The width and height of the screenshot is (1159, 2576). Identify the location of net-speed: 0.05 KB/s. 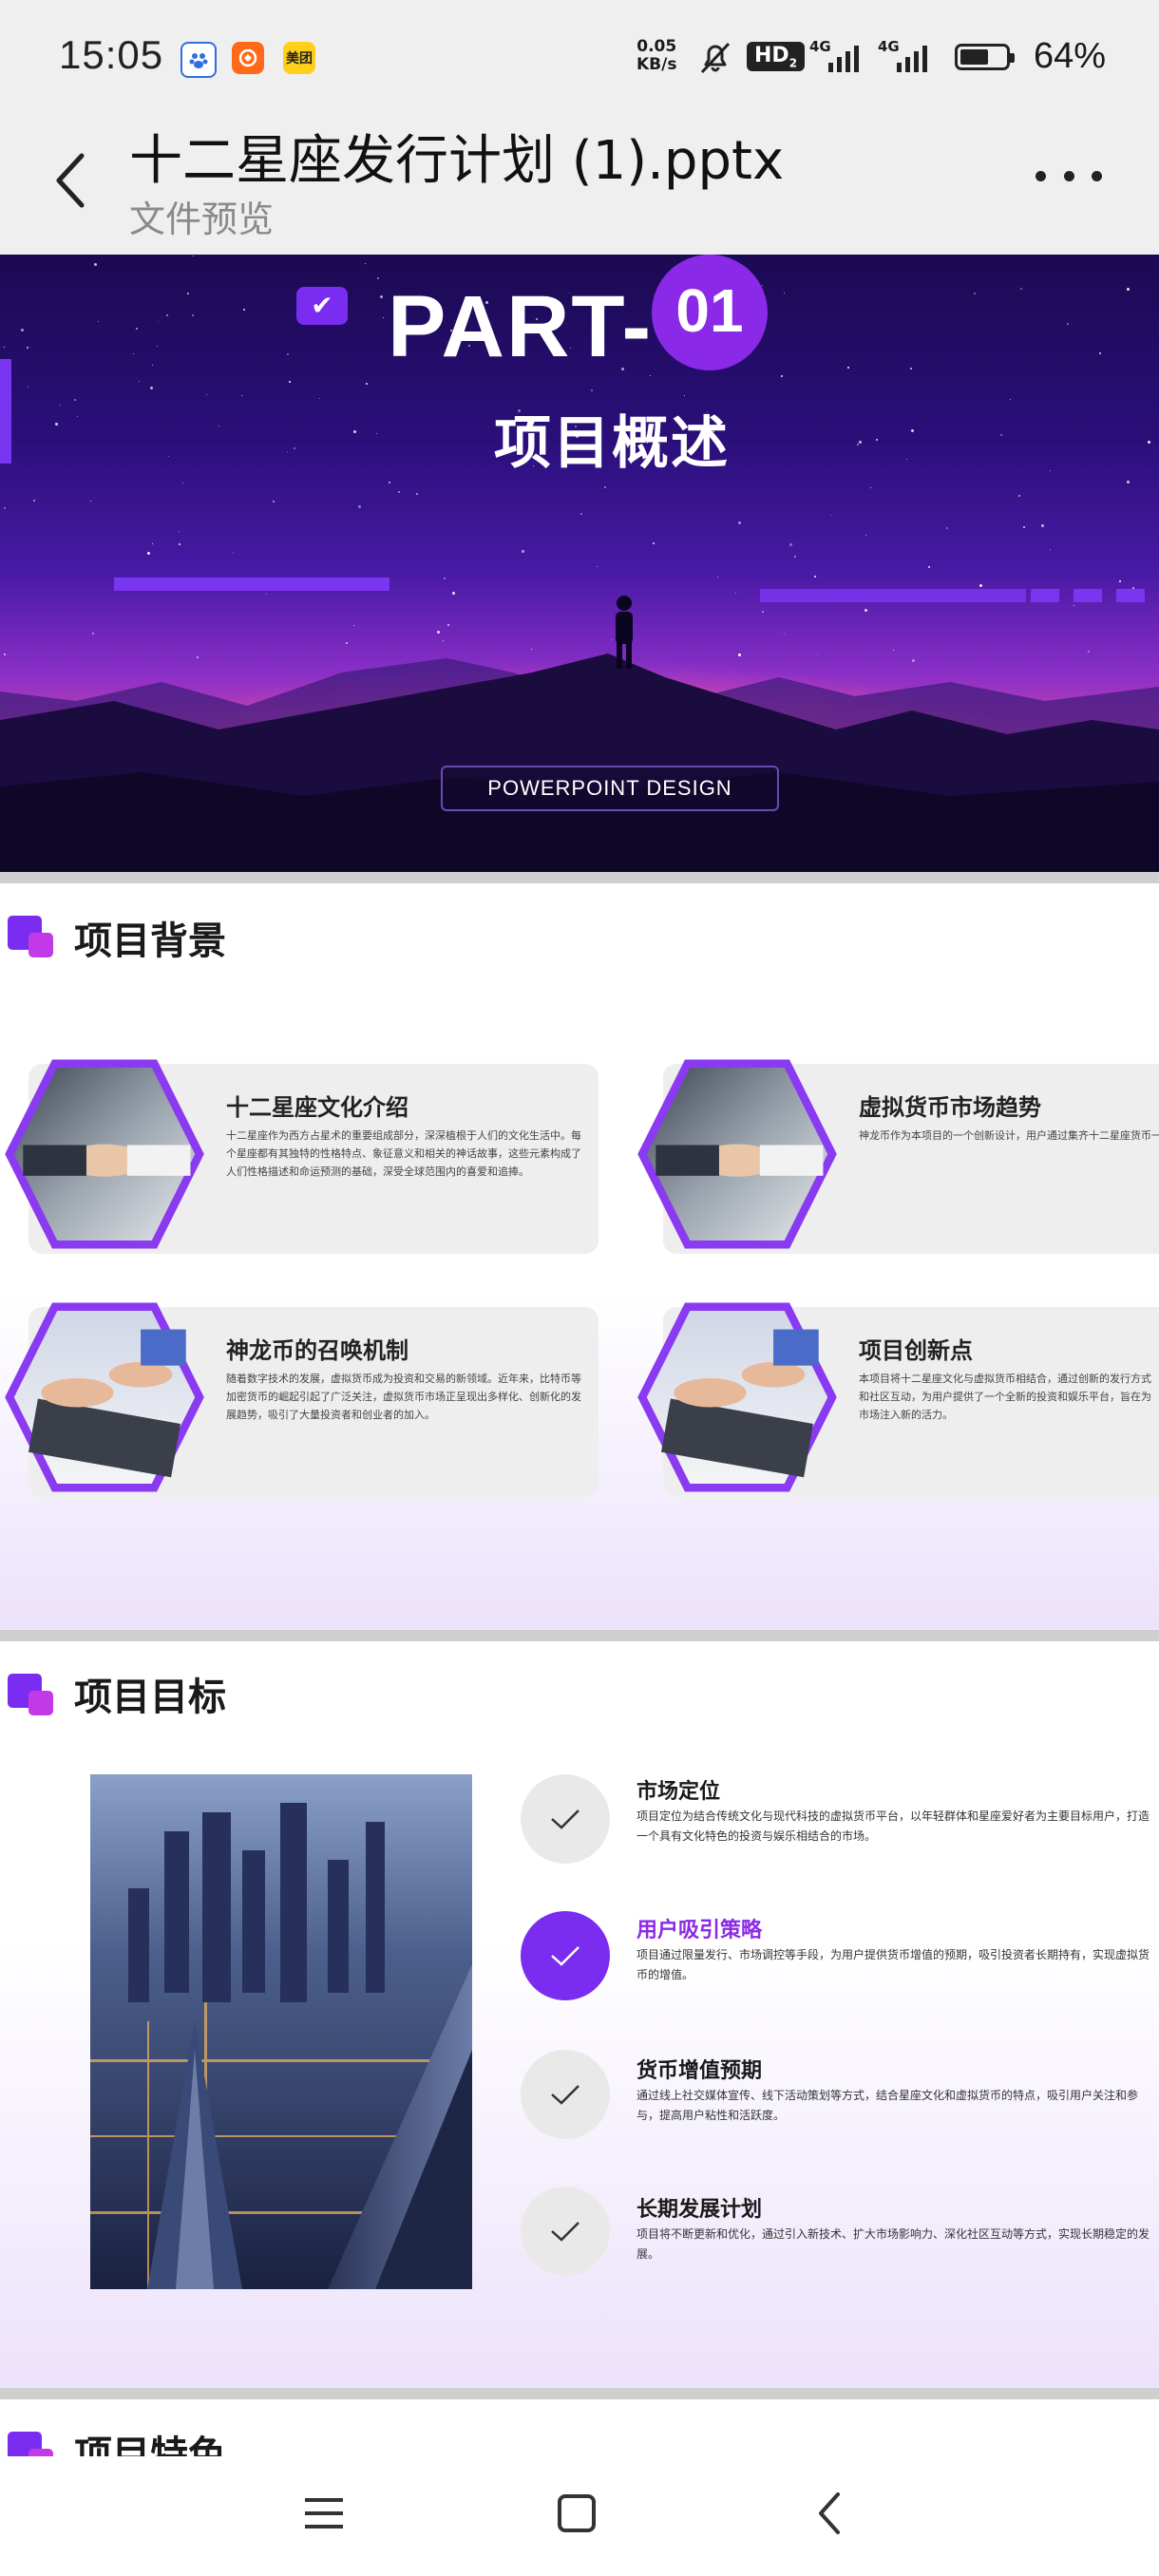
(656, 55).